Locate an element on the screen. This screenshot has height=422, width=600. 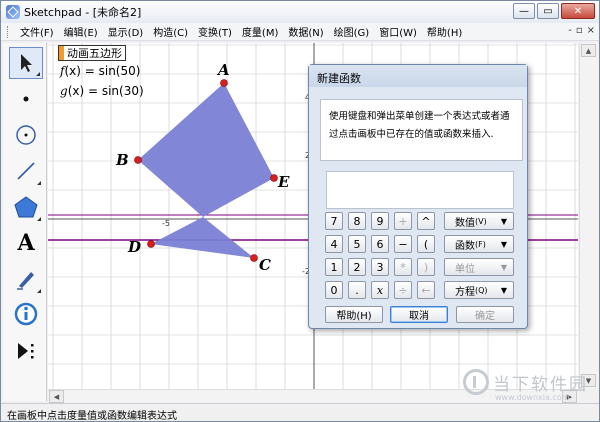
text-a-icon: A is located at coordinates (26, 243).